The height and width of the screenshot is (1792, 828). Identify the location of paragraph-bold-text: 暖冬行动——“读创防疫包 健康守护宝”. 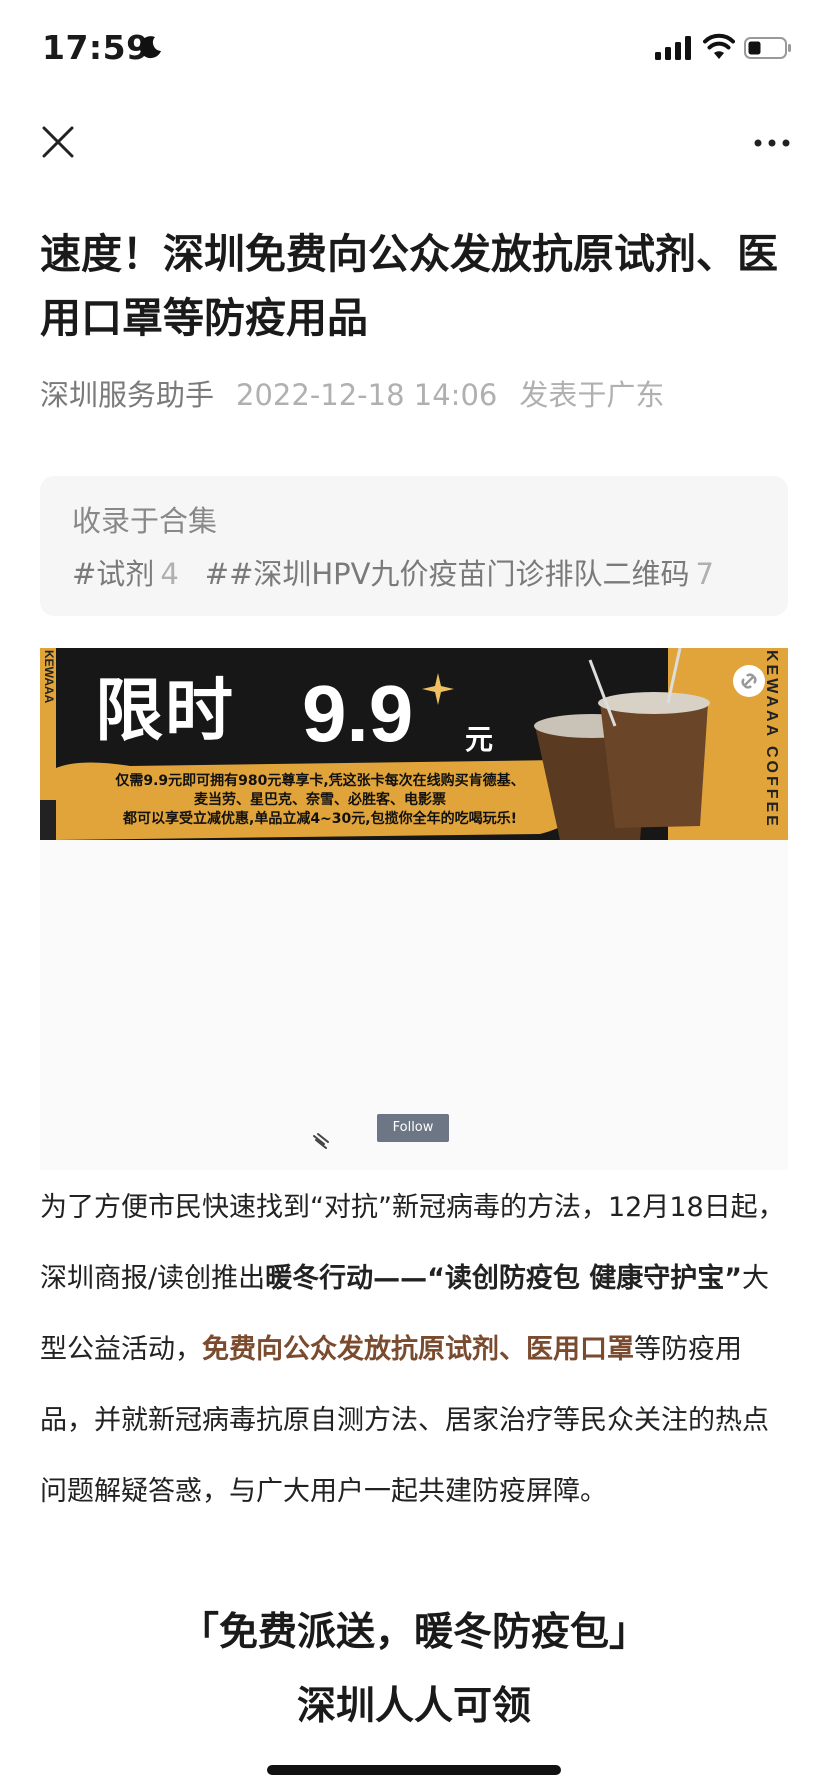
(503, 1278).